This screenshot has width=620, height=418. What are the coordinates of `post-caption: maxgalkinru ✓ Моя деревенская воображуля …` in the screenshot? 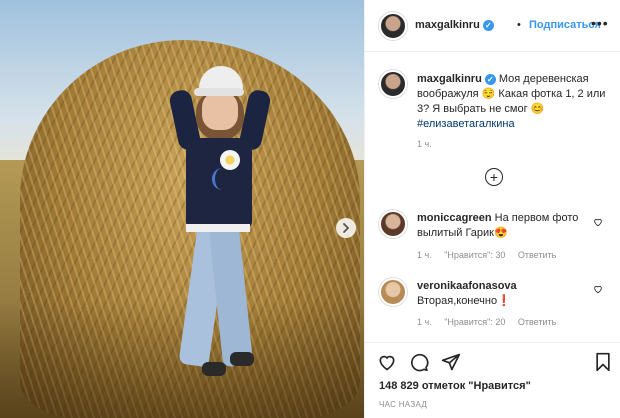 It's located at (515, 102).